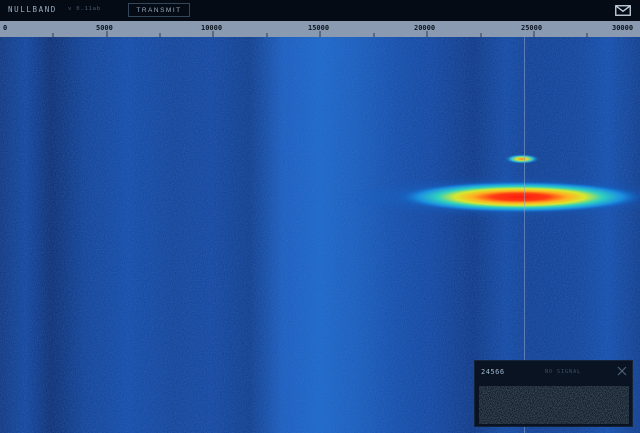  I want to click on app-version: v 0.11ab, so click(84, 9).